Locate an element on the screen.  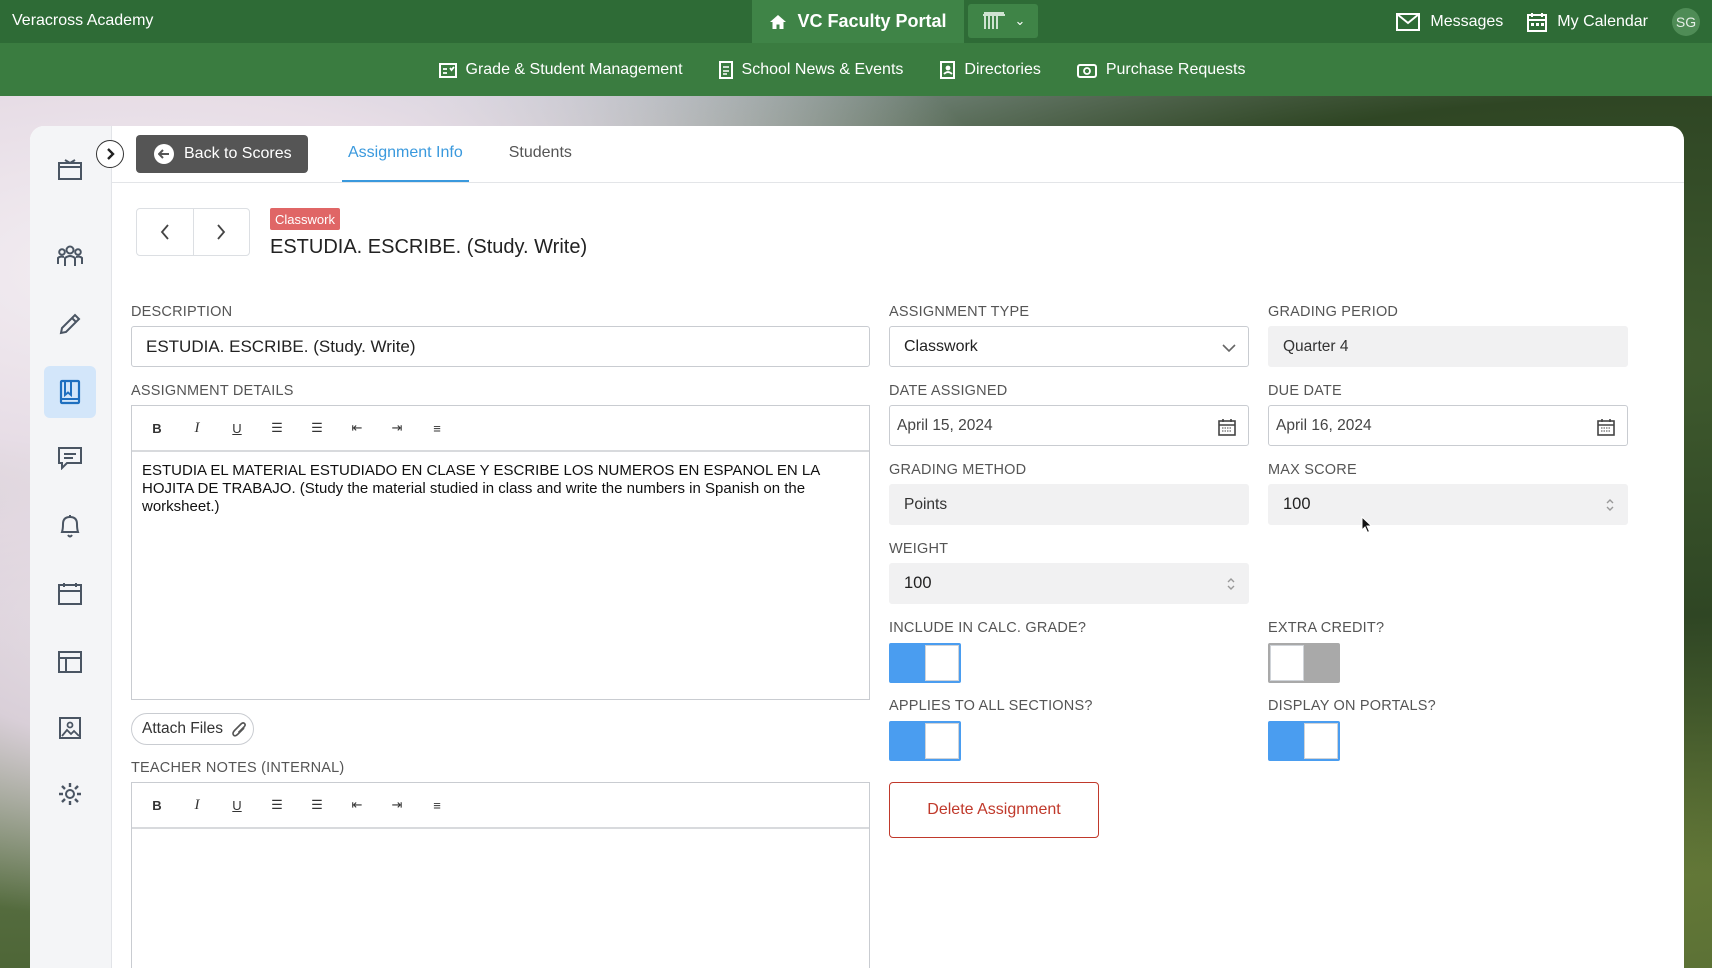
weight-stepper: 100 is located at coordinates (1069, 583).